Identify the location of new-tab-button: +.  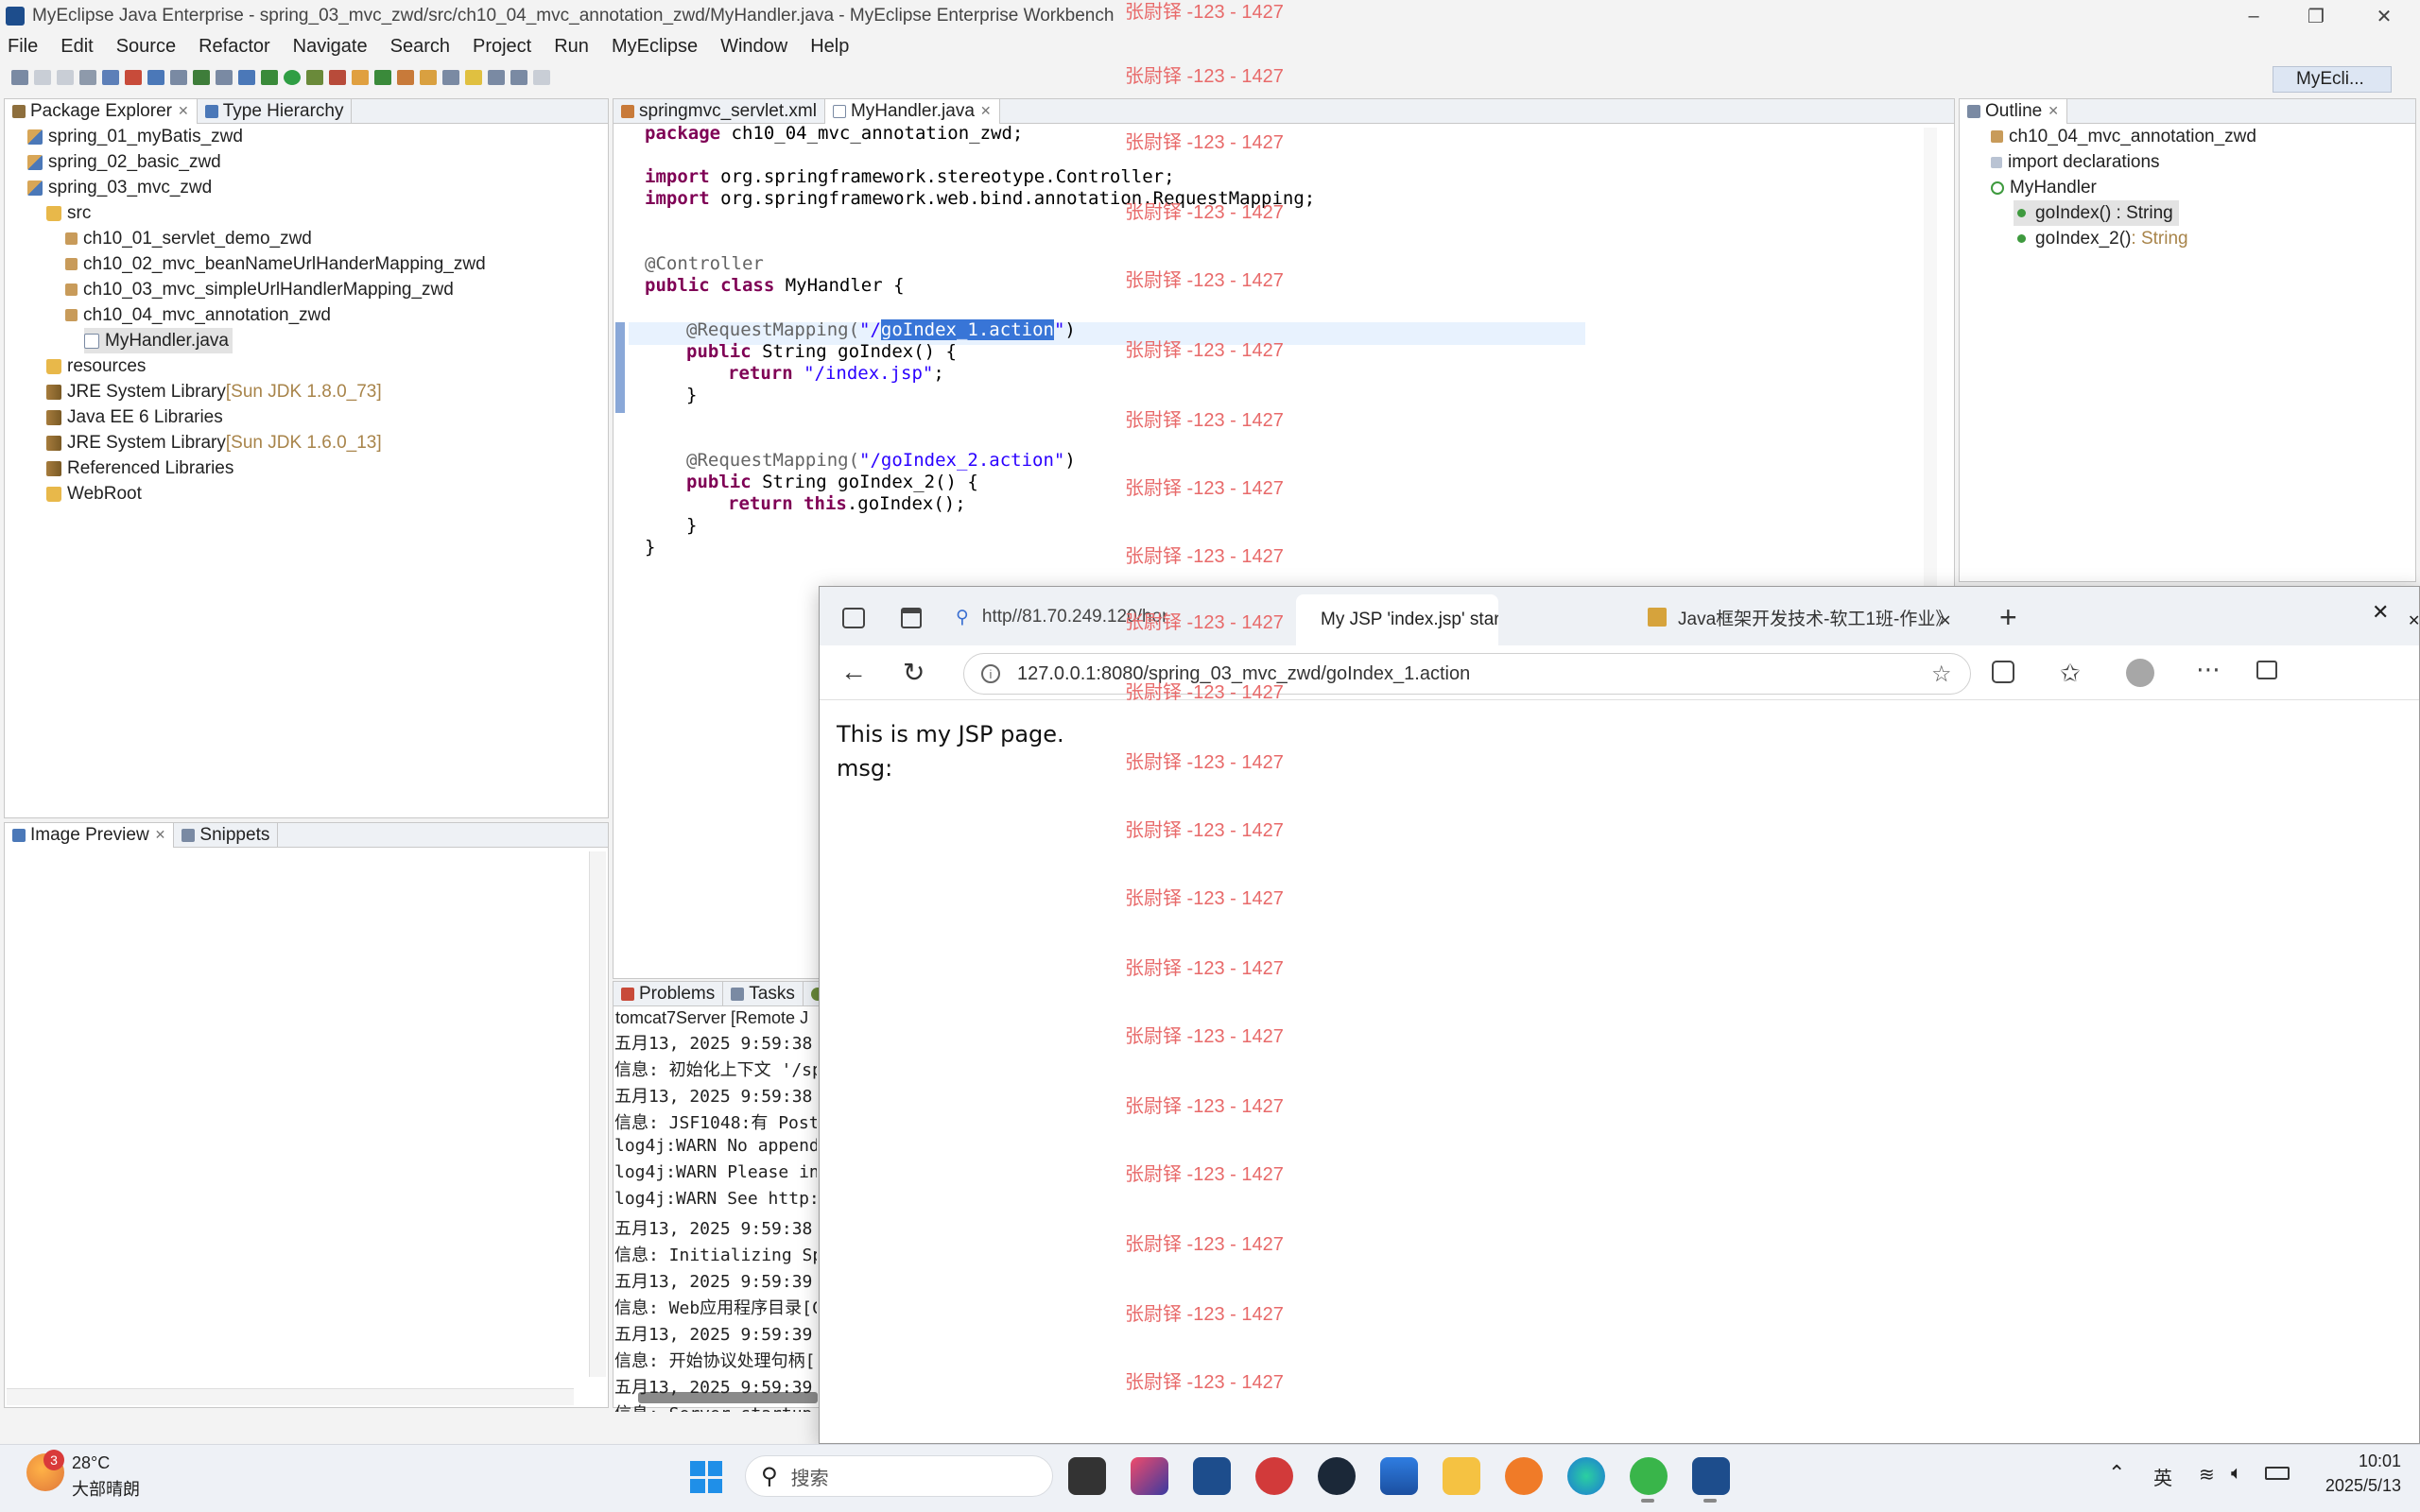
(2008, 617).